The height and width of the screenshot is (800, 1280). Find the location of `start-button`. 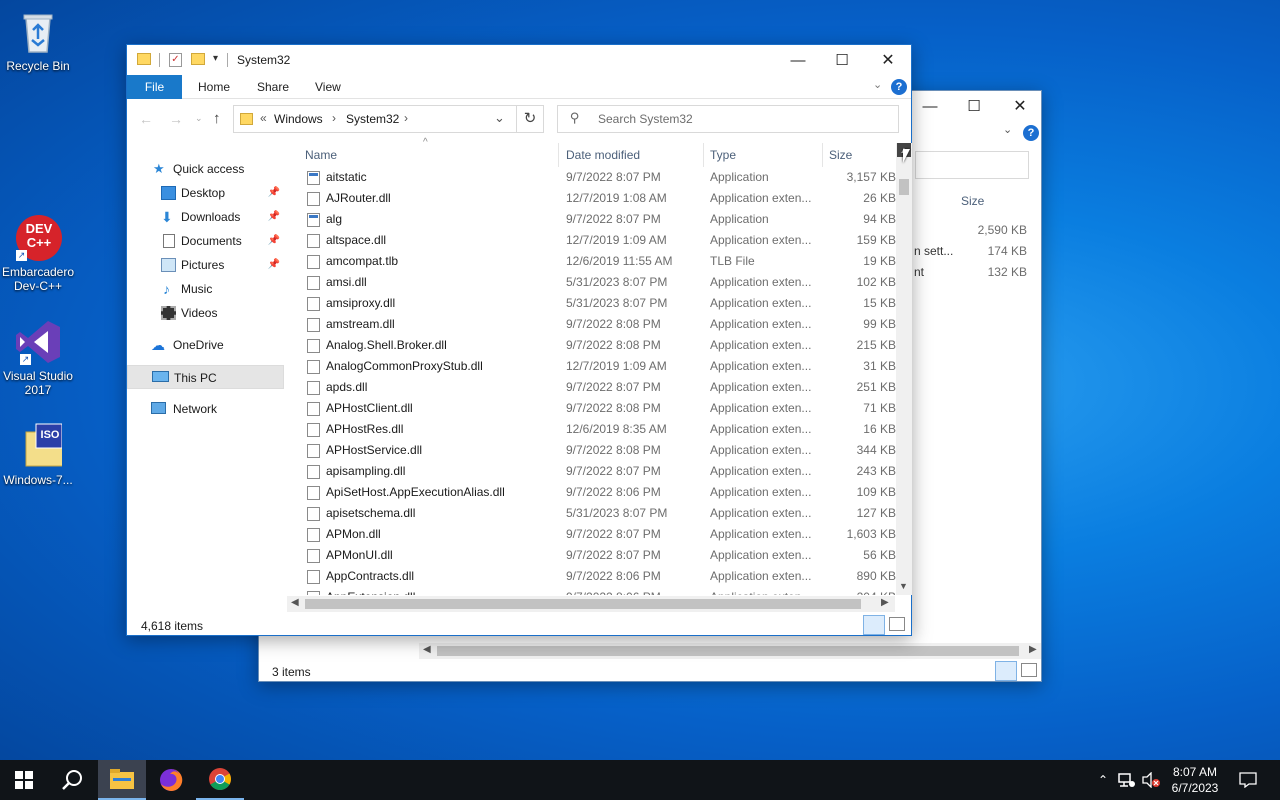

start-button is located at coordinates (24, 780).